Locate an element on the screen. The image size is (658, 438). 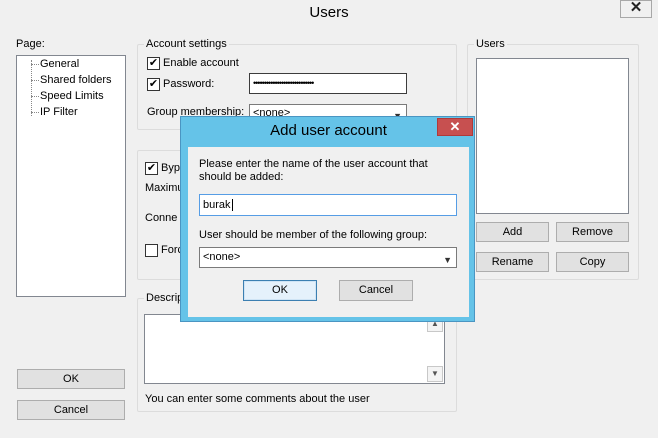
text-cursor is located at coordinates (232, 205).